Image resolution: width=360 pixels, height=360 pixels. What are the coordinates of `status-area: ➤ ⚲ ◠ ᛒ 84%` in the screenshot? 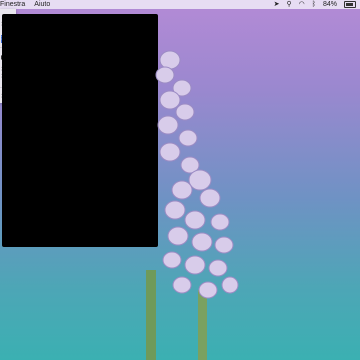 It's located at (311, 4).